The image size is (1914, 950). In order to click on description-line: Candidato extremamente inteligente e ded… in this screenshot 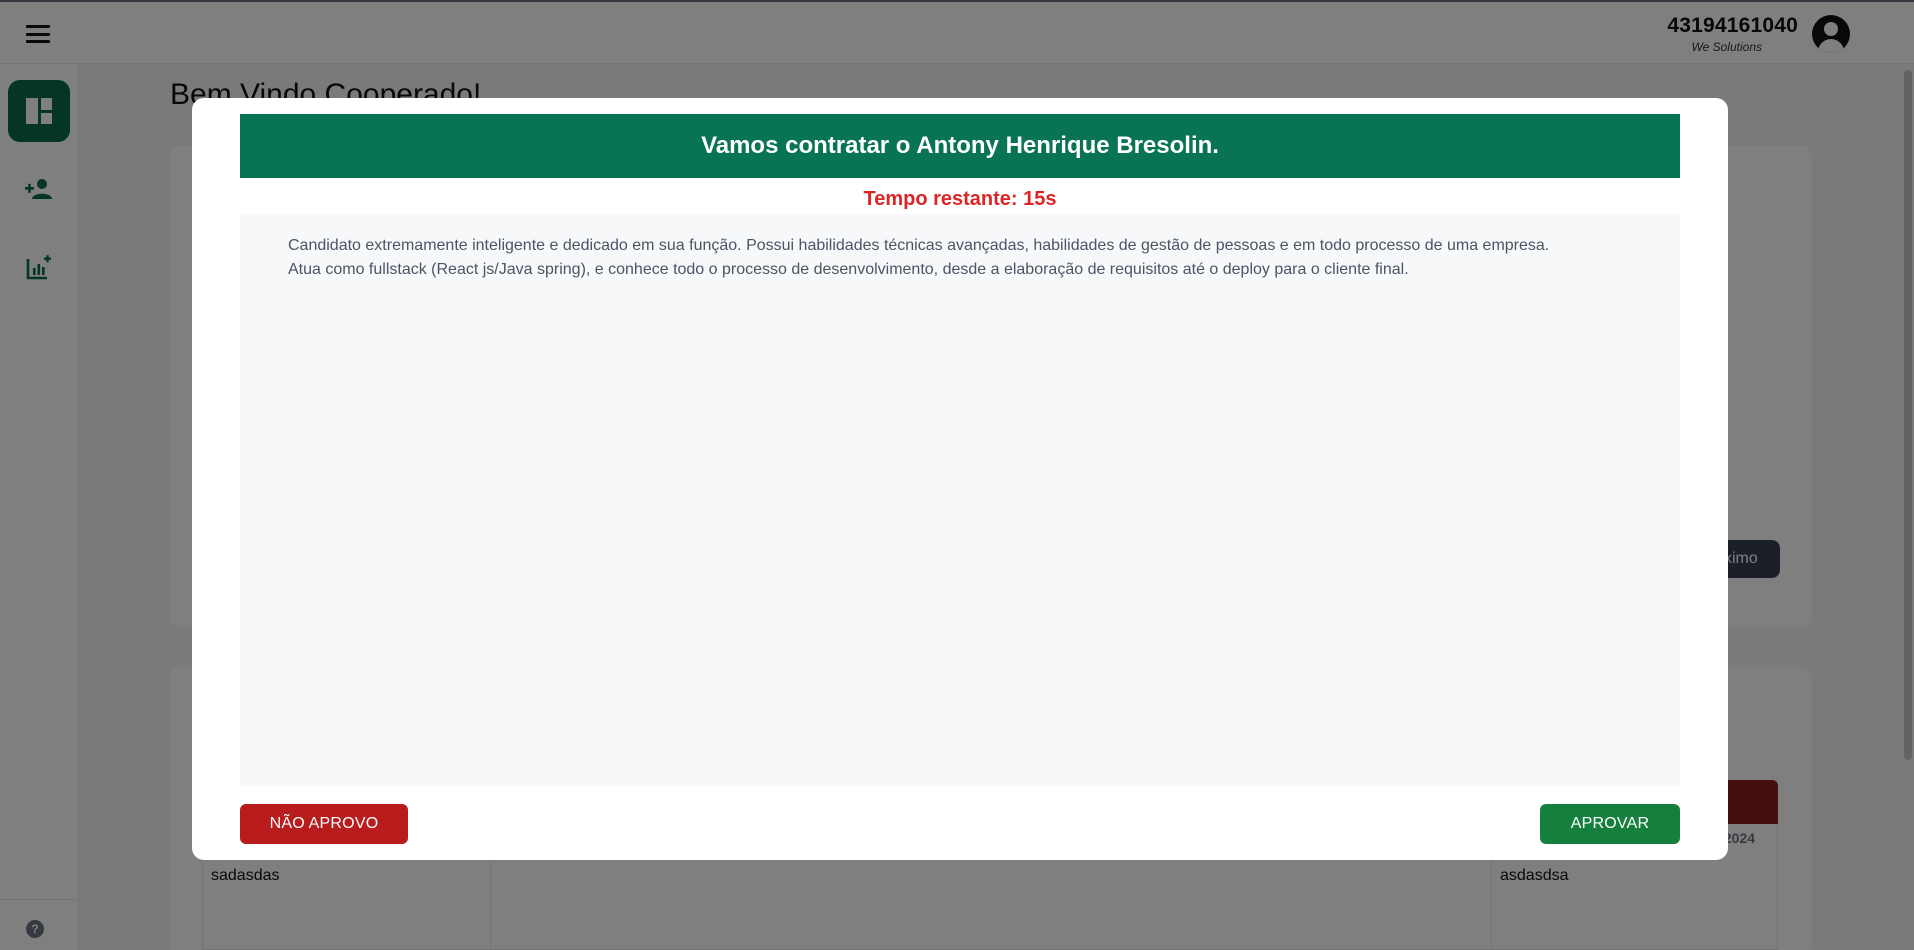, I will do `click(919, 245)`.